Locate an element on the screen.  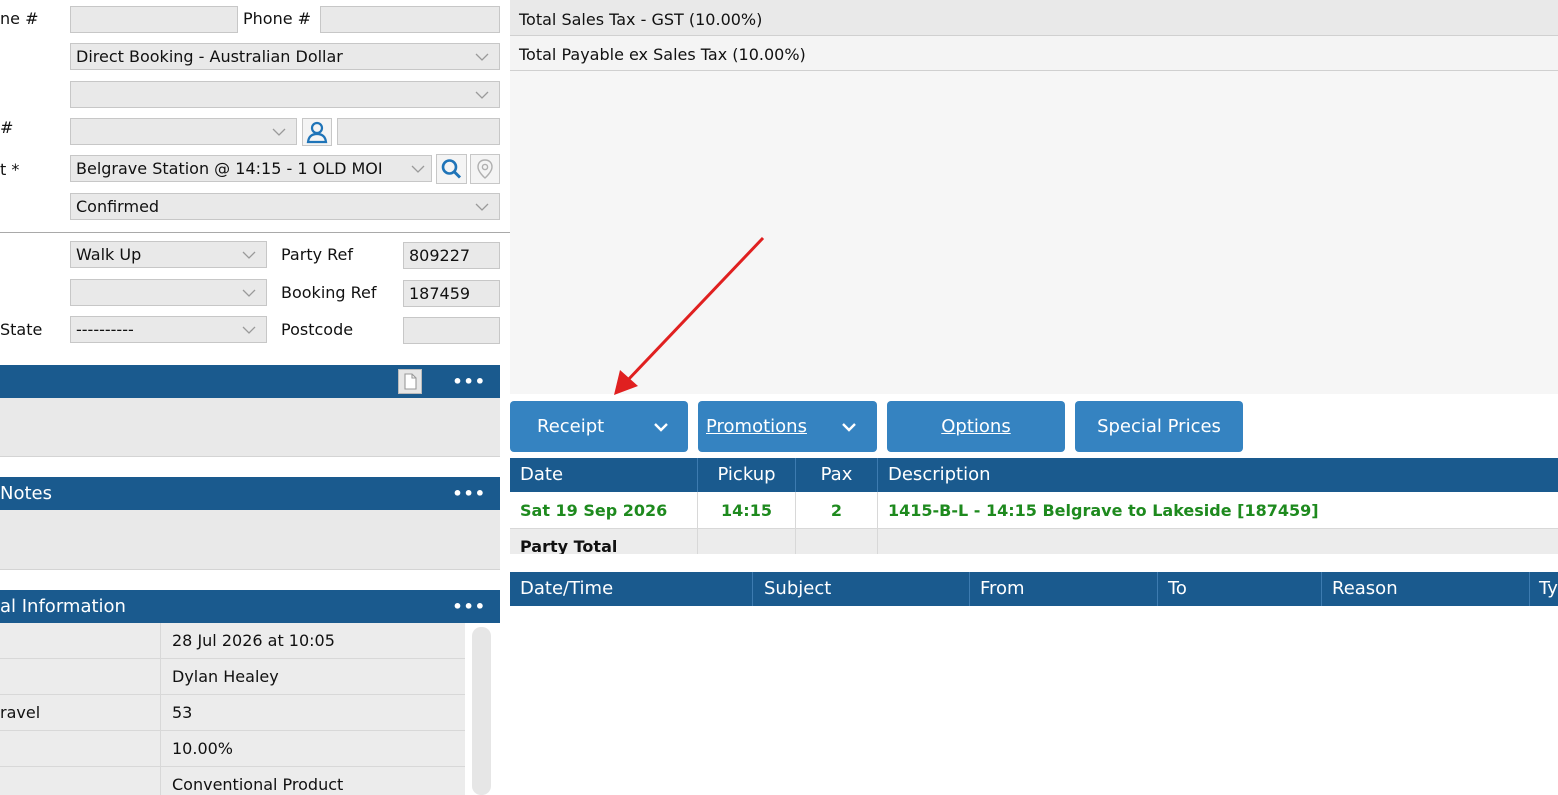
phone-field is located at coordinates (410, 19).